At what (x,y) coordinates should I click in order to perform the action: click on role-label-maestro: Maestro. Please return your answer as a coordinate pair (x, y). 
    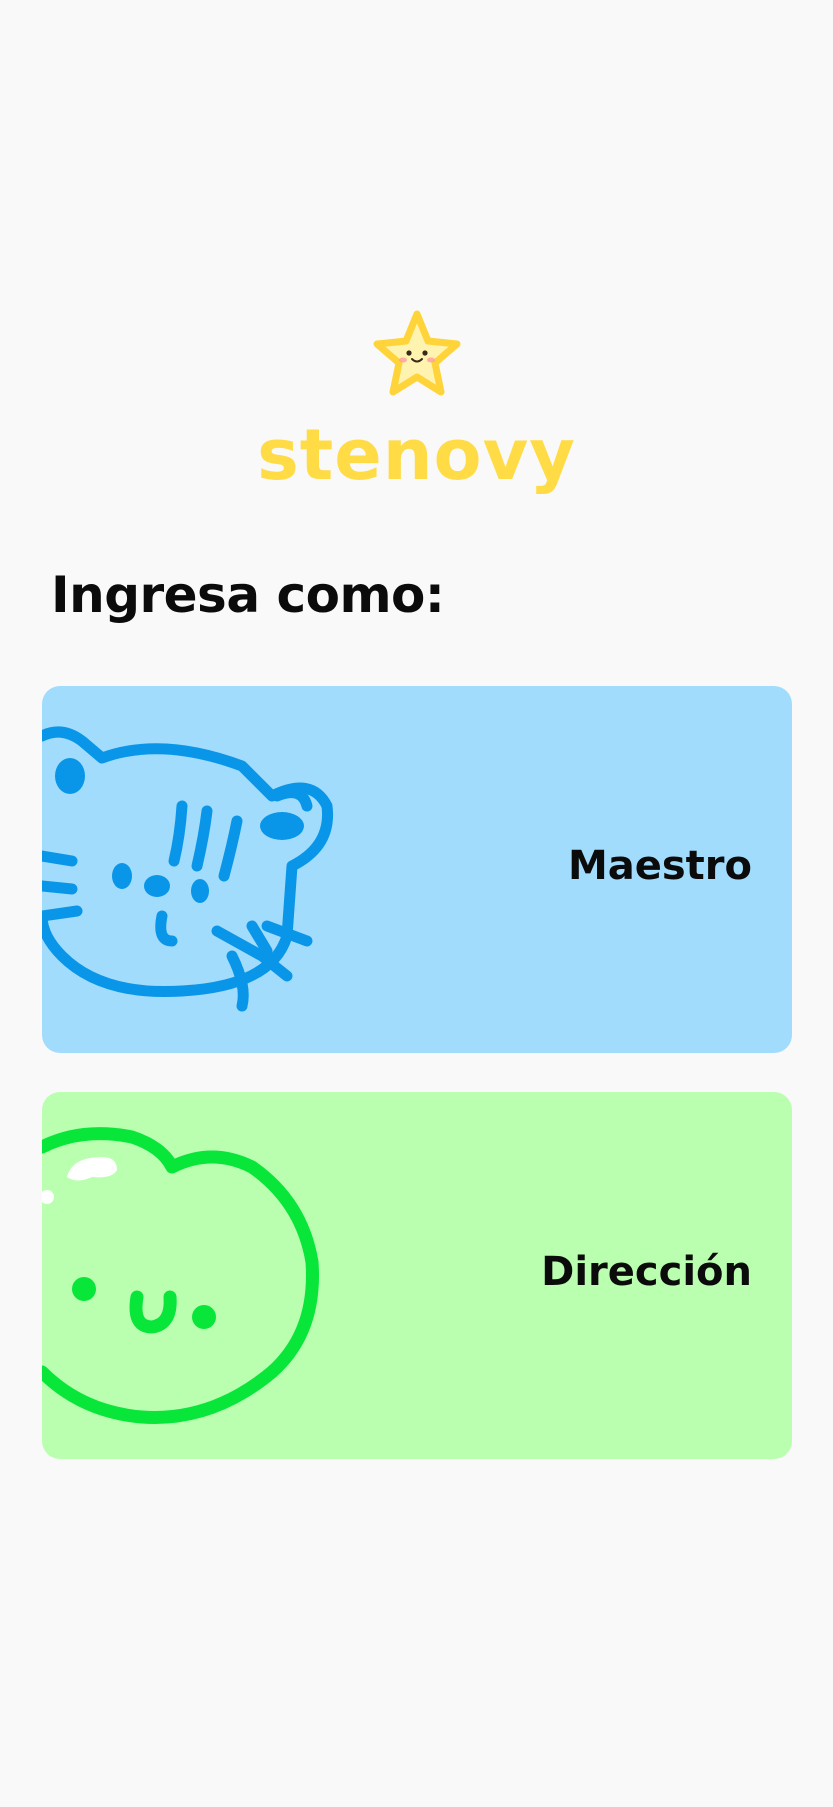
    Looking at the image, I should click on (659, 866).